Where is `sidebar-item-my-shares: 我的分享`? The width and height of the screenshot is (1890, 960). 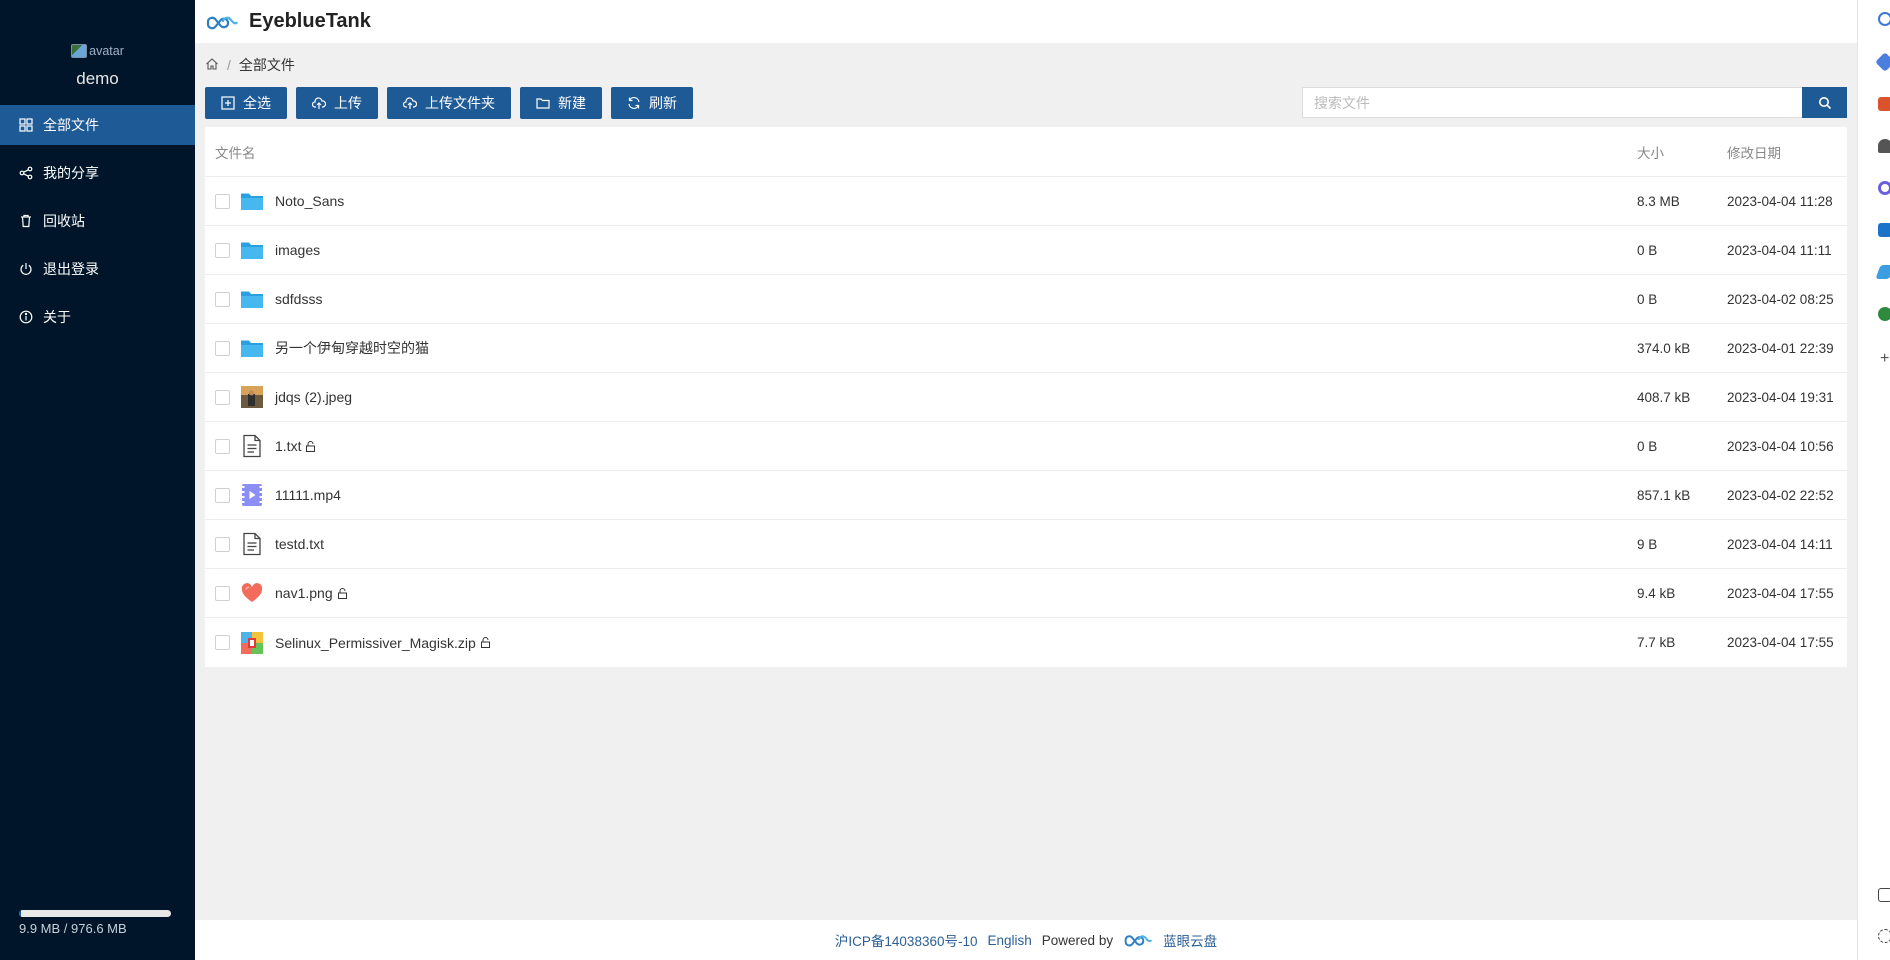
sidebar-item-my-shares: 我的分享 is located at coordinates (97, 173).